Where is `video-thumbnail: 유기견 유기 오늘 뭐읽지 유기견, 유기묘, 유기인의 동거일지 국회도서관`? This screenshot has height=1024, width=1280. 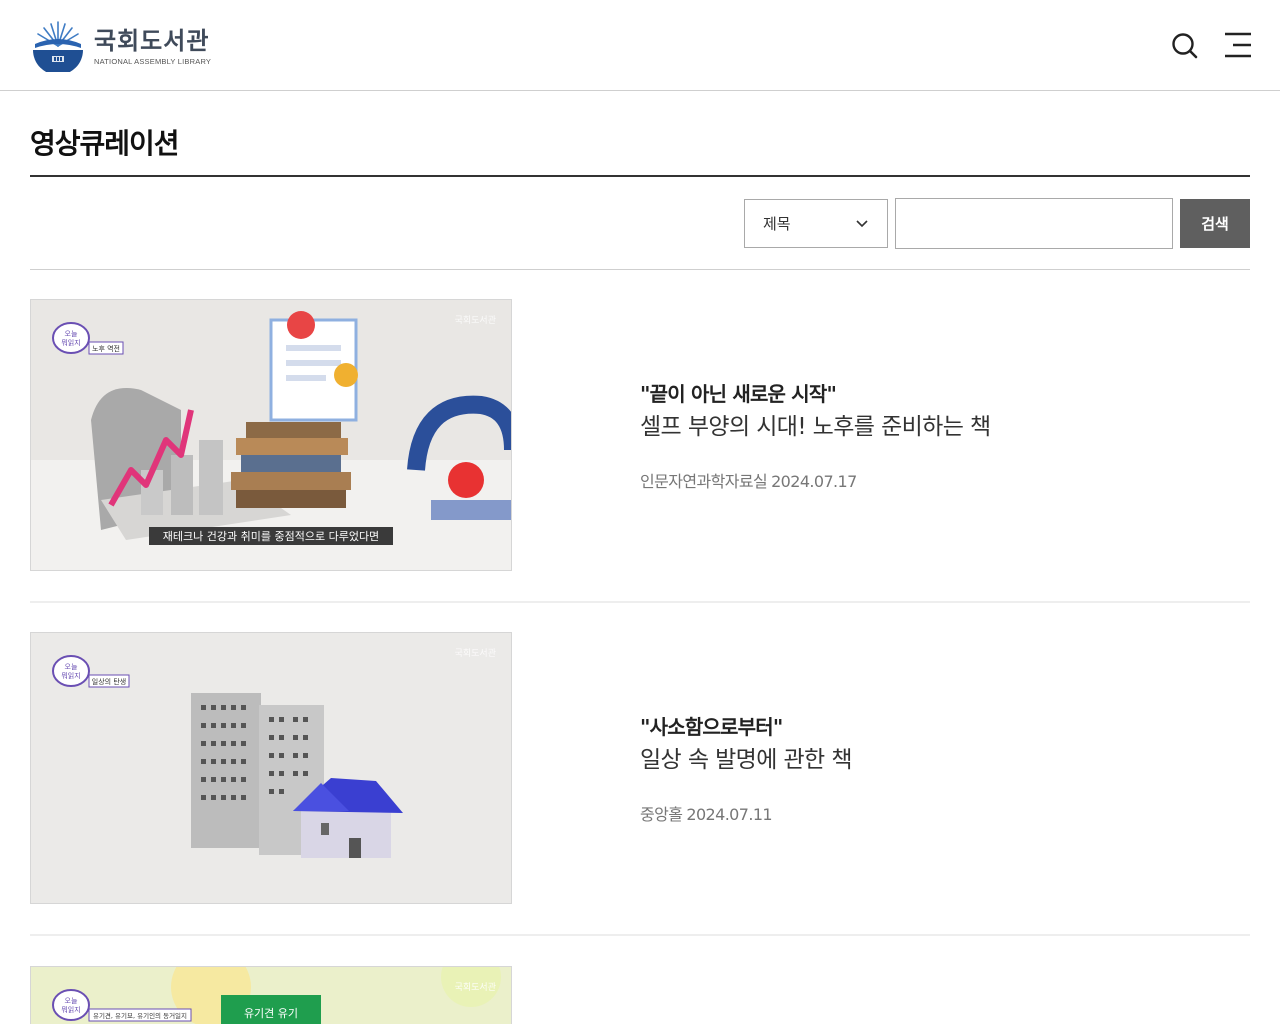 video-thumbnail: 유기견 유기 오늘 뭐읽지 유기견, 유기묘, 유기인의 동거일지 국회도서관 is located at coordinates (271, 995).